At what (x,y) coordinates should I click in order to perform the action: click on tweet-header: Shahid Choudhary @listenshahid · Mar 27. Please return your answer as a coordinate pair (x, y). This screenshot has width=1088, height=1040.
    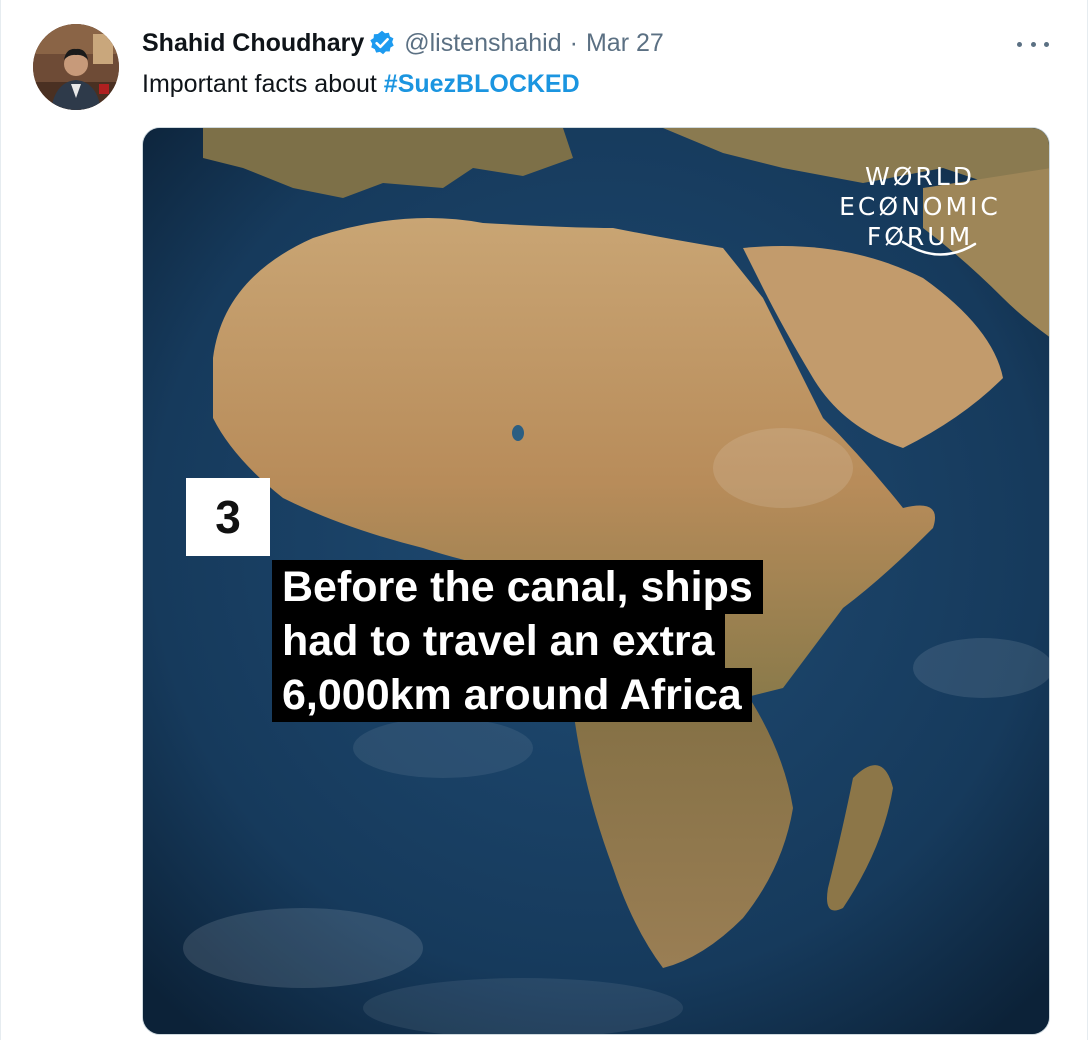
    Looking at the image, I should click on (403, 43).